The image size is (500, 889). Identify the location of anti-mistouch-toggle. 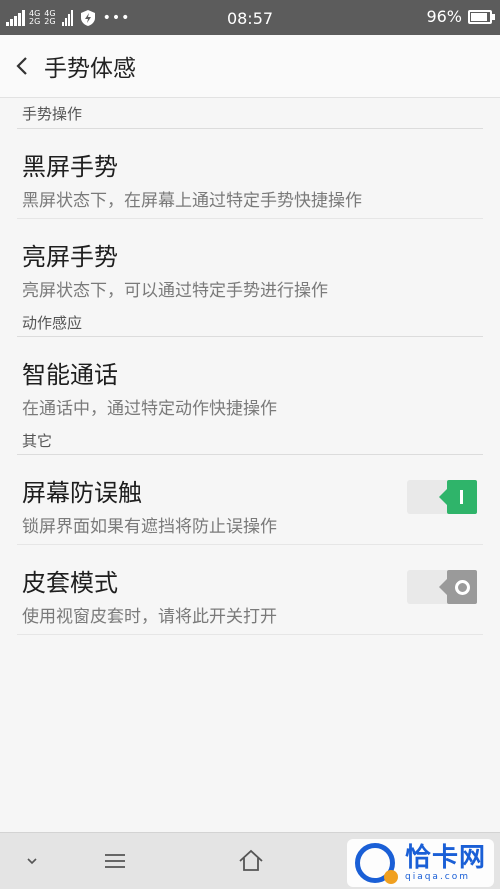
(442, 497).